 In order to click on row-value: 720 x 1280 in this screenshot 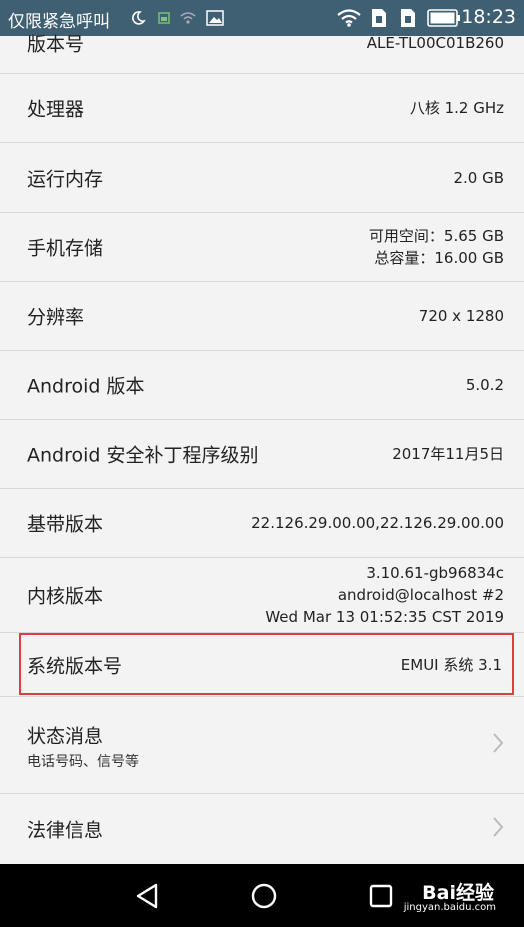, I will do `click(461, 316)`.